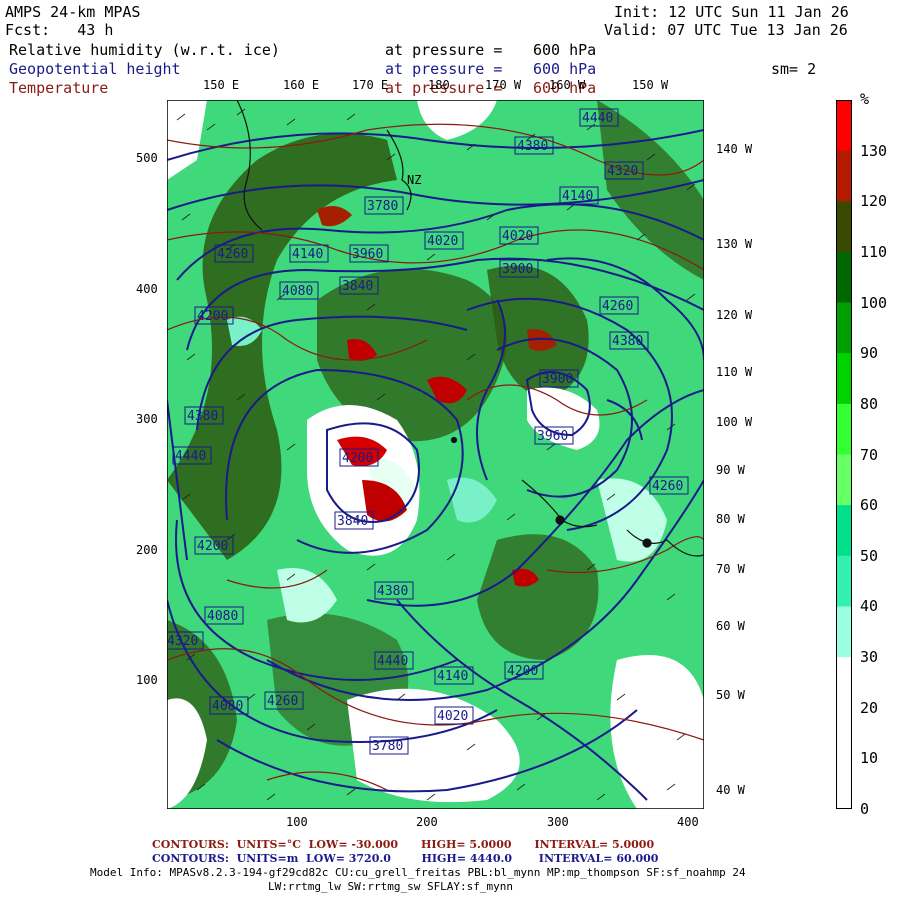 The height and width of the screenshot is (900, 900). Describe the element at coordinates (391, 886) in the screenshot. I see `model-info-2: LW:rrtmg_lw SW:rrtmg_sw SFLAY:sf_mynn` at that location.